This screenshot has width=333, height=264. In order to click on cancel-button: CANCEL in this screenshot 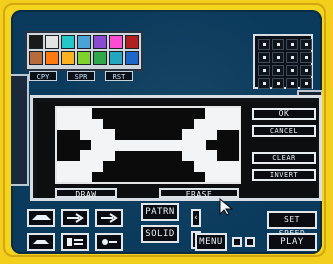, I will do `click(284, 131)`.